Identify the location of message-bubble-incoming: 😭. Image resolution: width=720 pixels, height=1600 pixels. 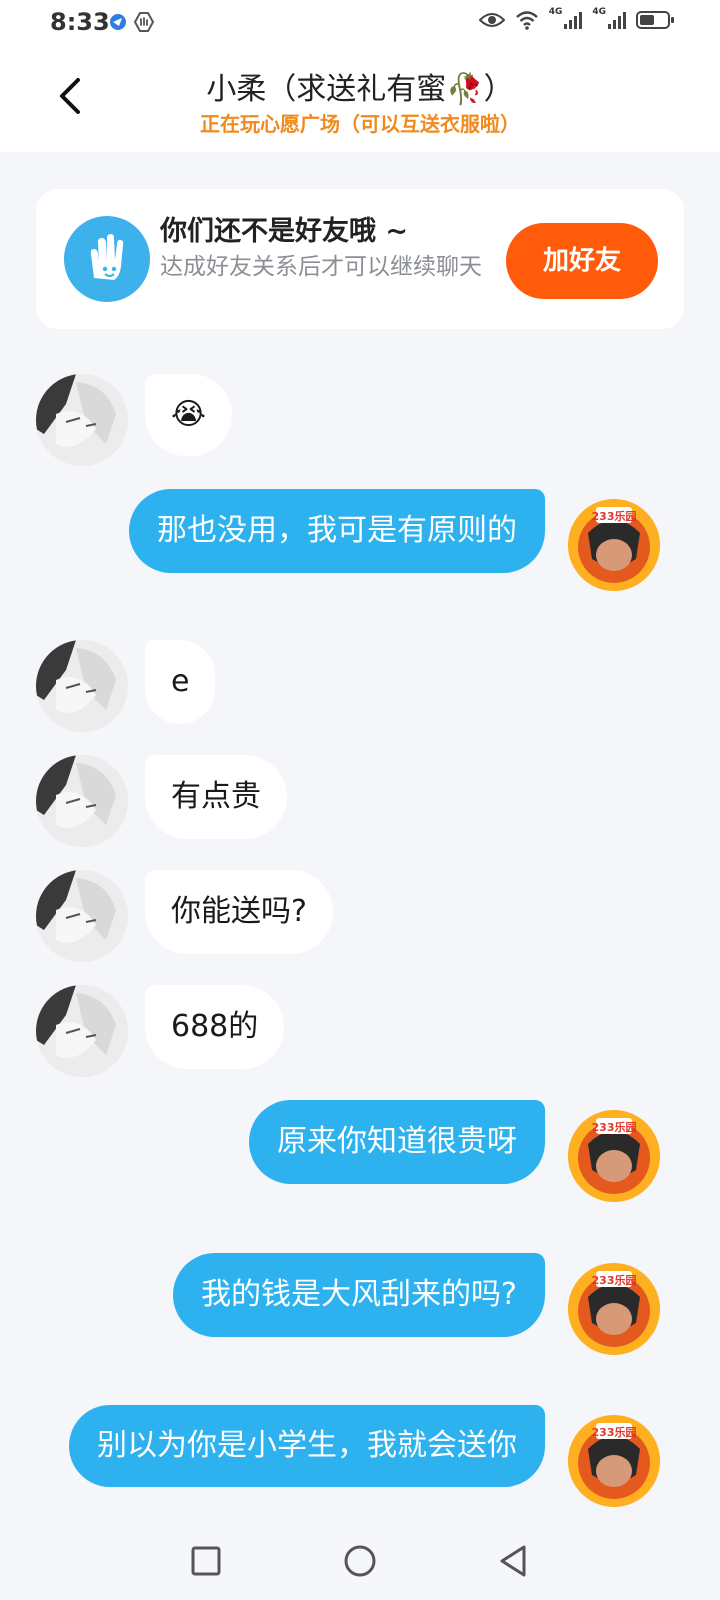
(189, 415).